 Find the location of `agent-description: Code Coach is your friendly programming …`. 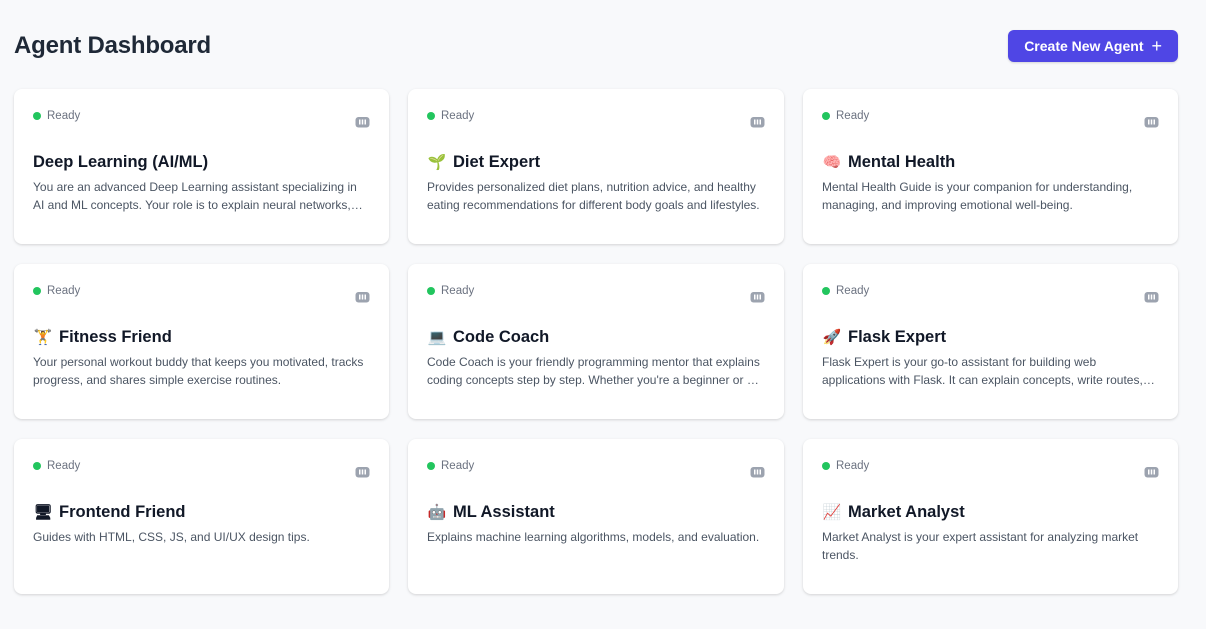

agent-description: Code Coach is your friendly programming … is located at coordinates (594, 371).